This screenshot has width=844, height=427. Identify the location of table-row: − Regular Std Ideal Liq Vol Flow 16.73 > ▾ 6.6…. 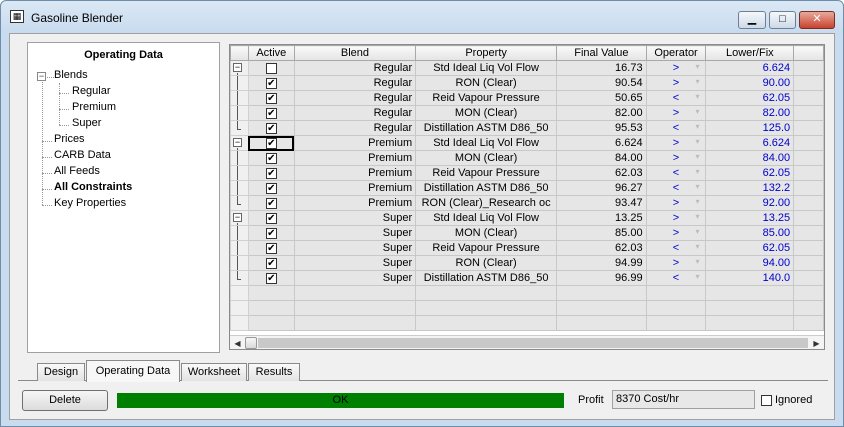
(527, 68).